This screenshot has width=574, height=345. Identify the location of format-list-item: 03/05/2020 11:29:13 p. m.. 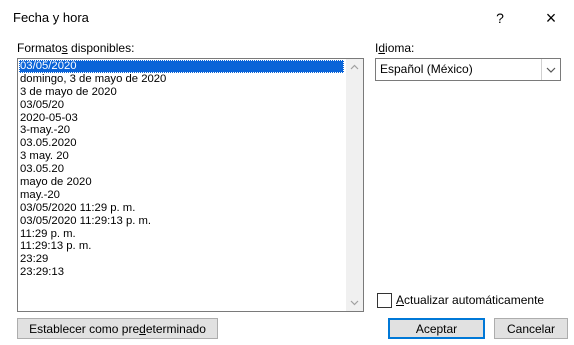
(181, 221).